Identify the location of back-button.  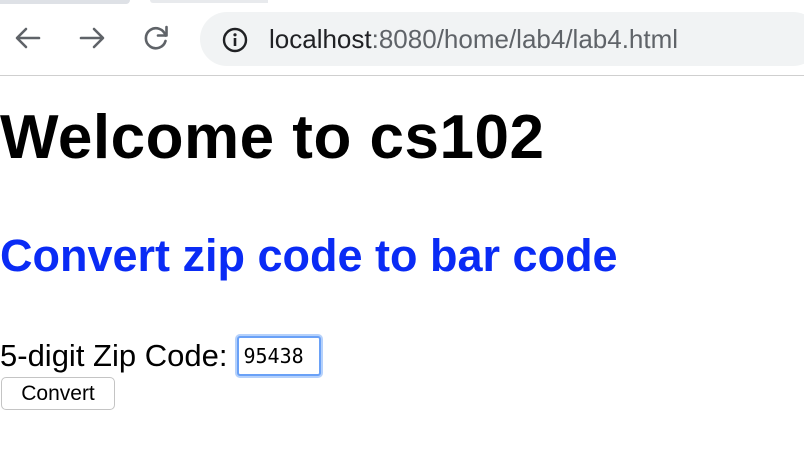
(28, 38).